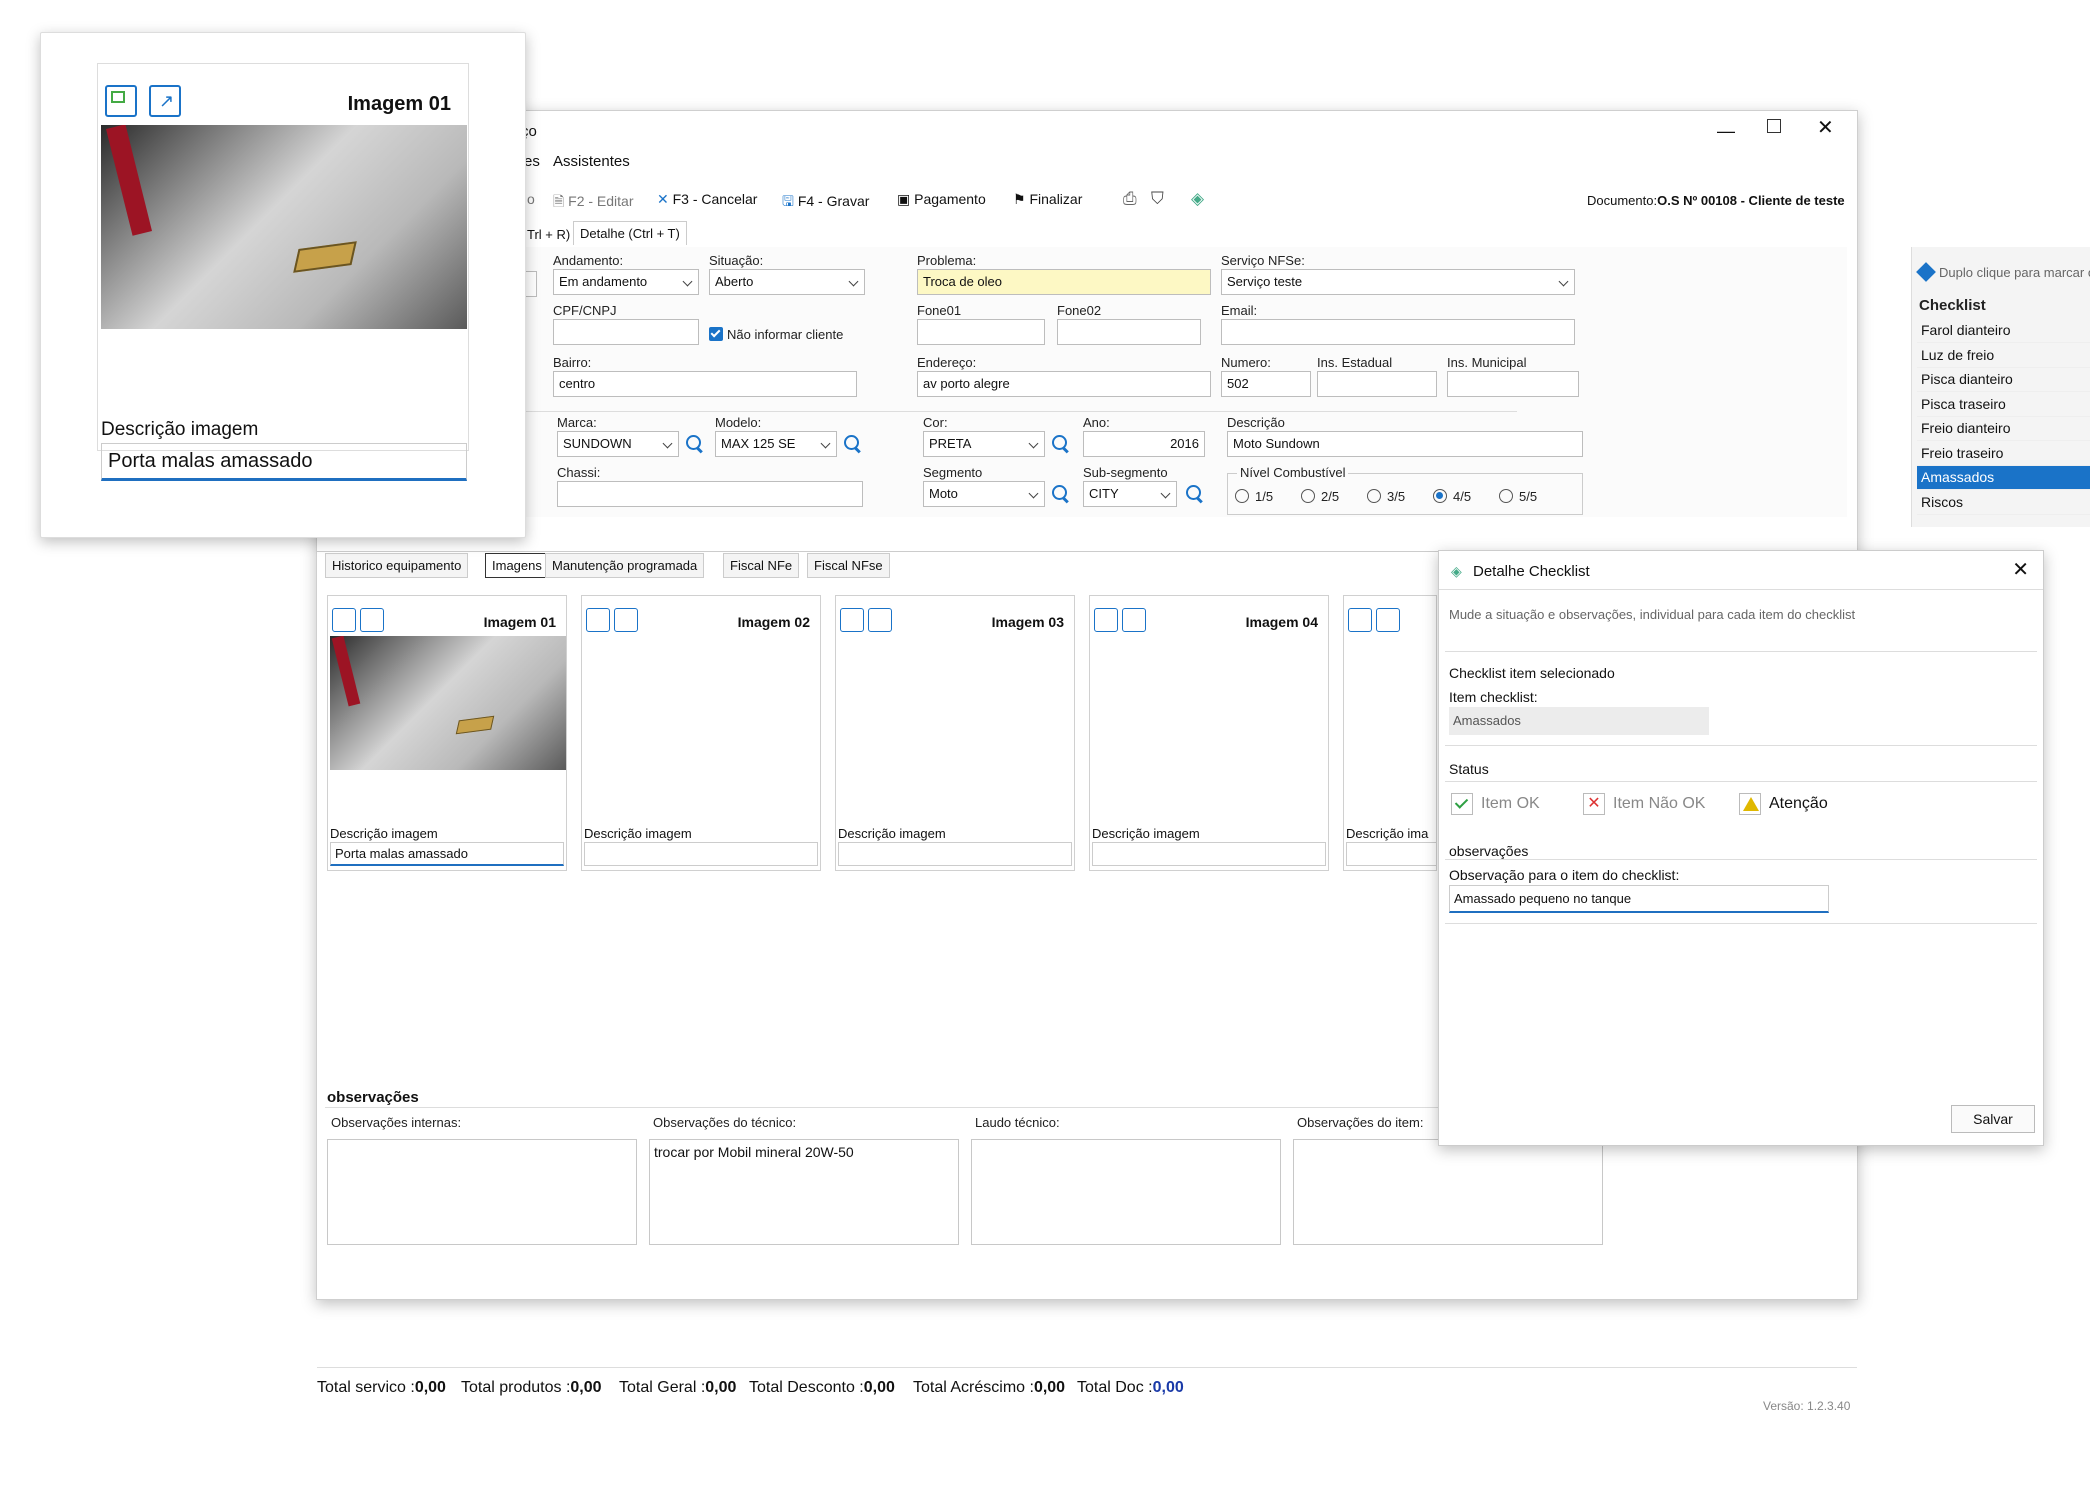 The image size is (2090, 1500). What do you see at coordinates (1064, 384) in the screenshot?
I see `endereco-field: av porto alegre` at bounding box center [1064, 384].